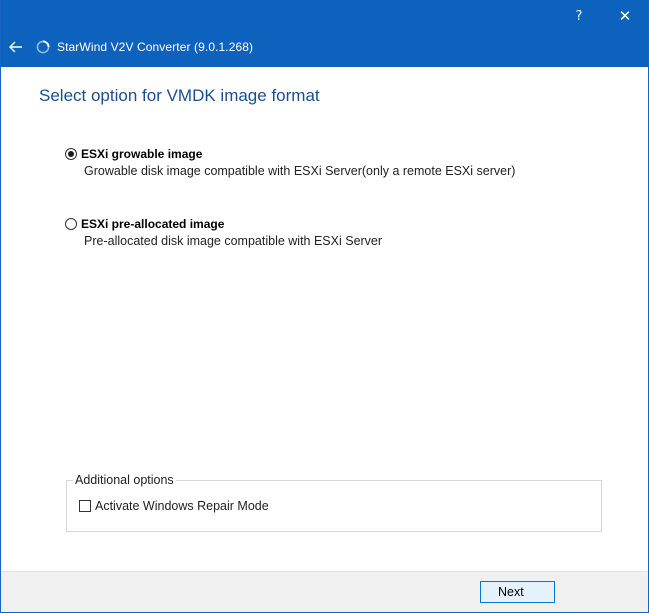 This screenshot has height=613, width=649. I want to click on additional-options-legend: Additional options, so click(124, 480).